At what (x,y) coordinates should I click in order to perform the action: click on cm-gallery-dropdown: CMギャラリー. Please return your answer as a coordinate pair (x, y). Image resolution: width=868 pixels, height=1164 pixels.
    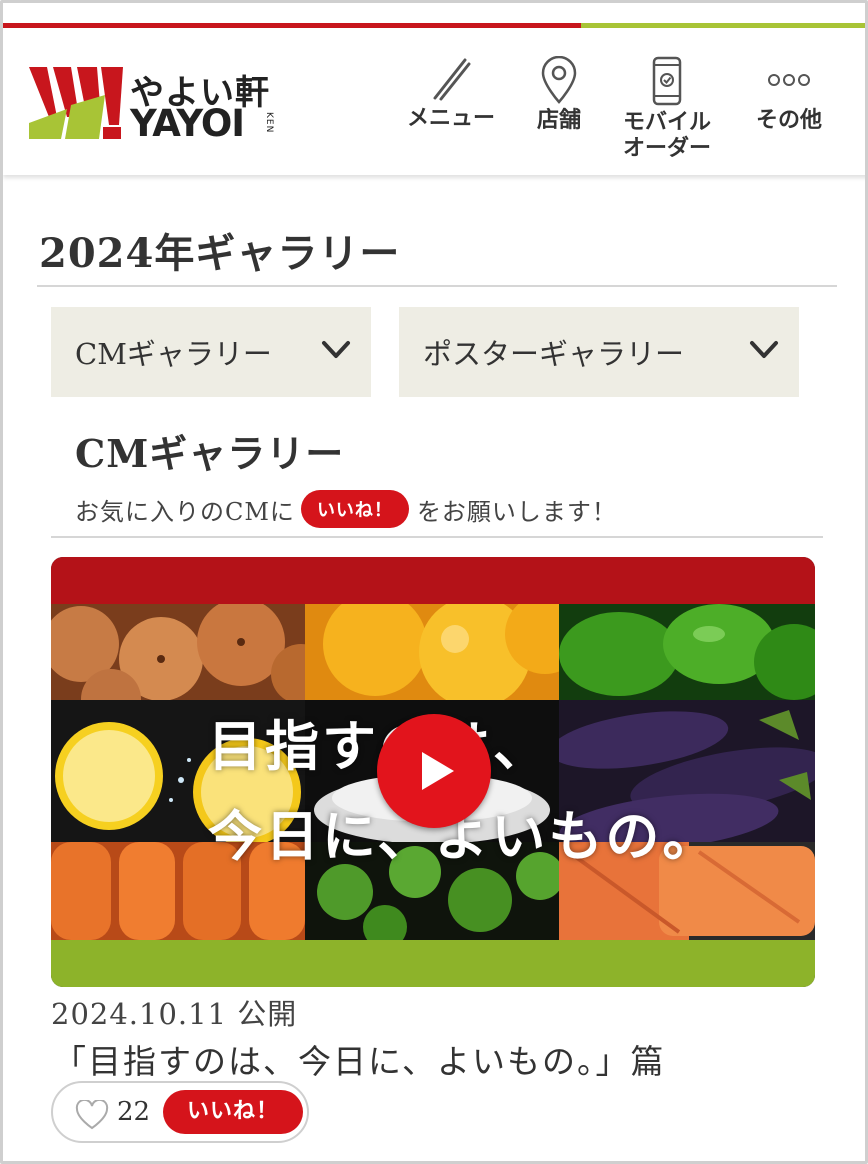
    Looking at the image, I should click on (211, 352).